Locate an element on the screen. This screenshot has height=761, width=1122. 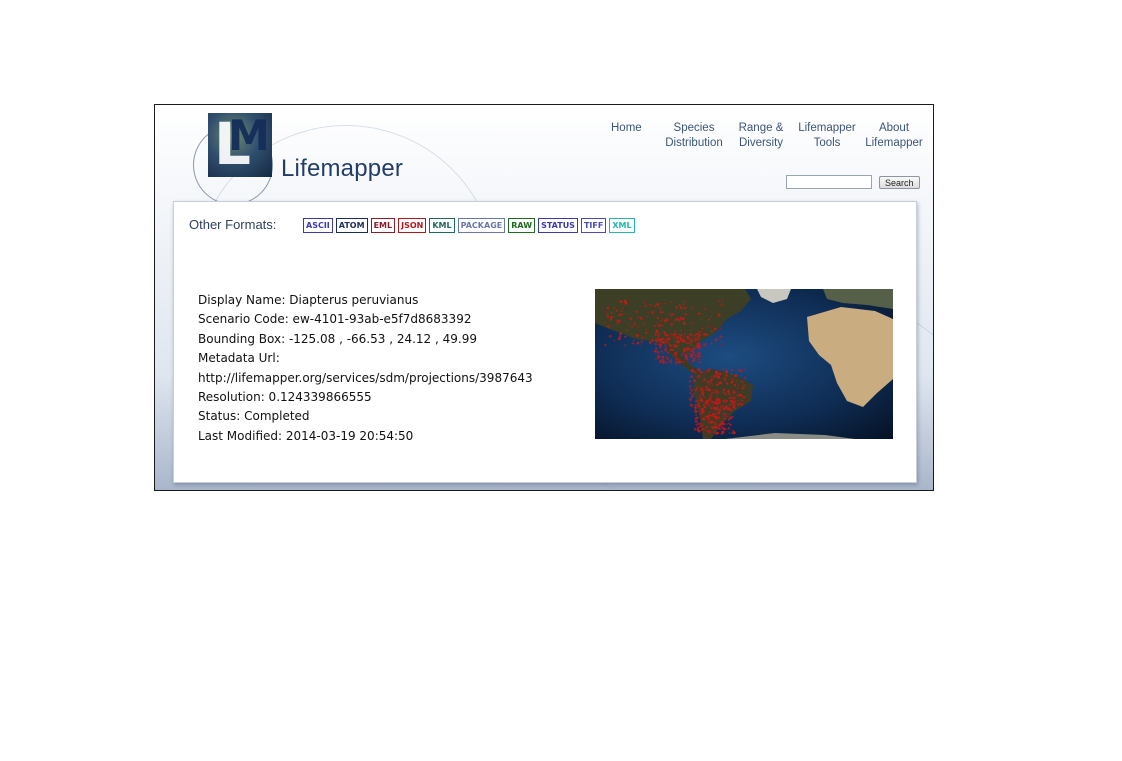
nav-species-distribution: Species Distribution is located at coordinates (694, 136).